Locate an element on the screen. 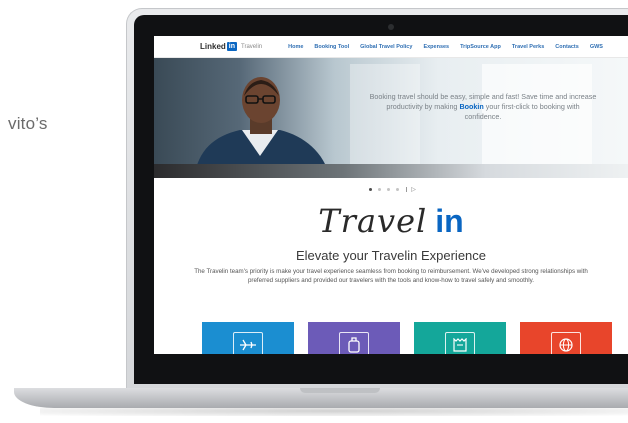 Image resolution: width=628 pixels, height=423 pixels. laptop-base-notch is located at coordinates (340, 390).